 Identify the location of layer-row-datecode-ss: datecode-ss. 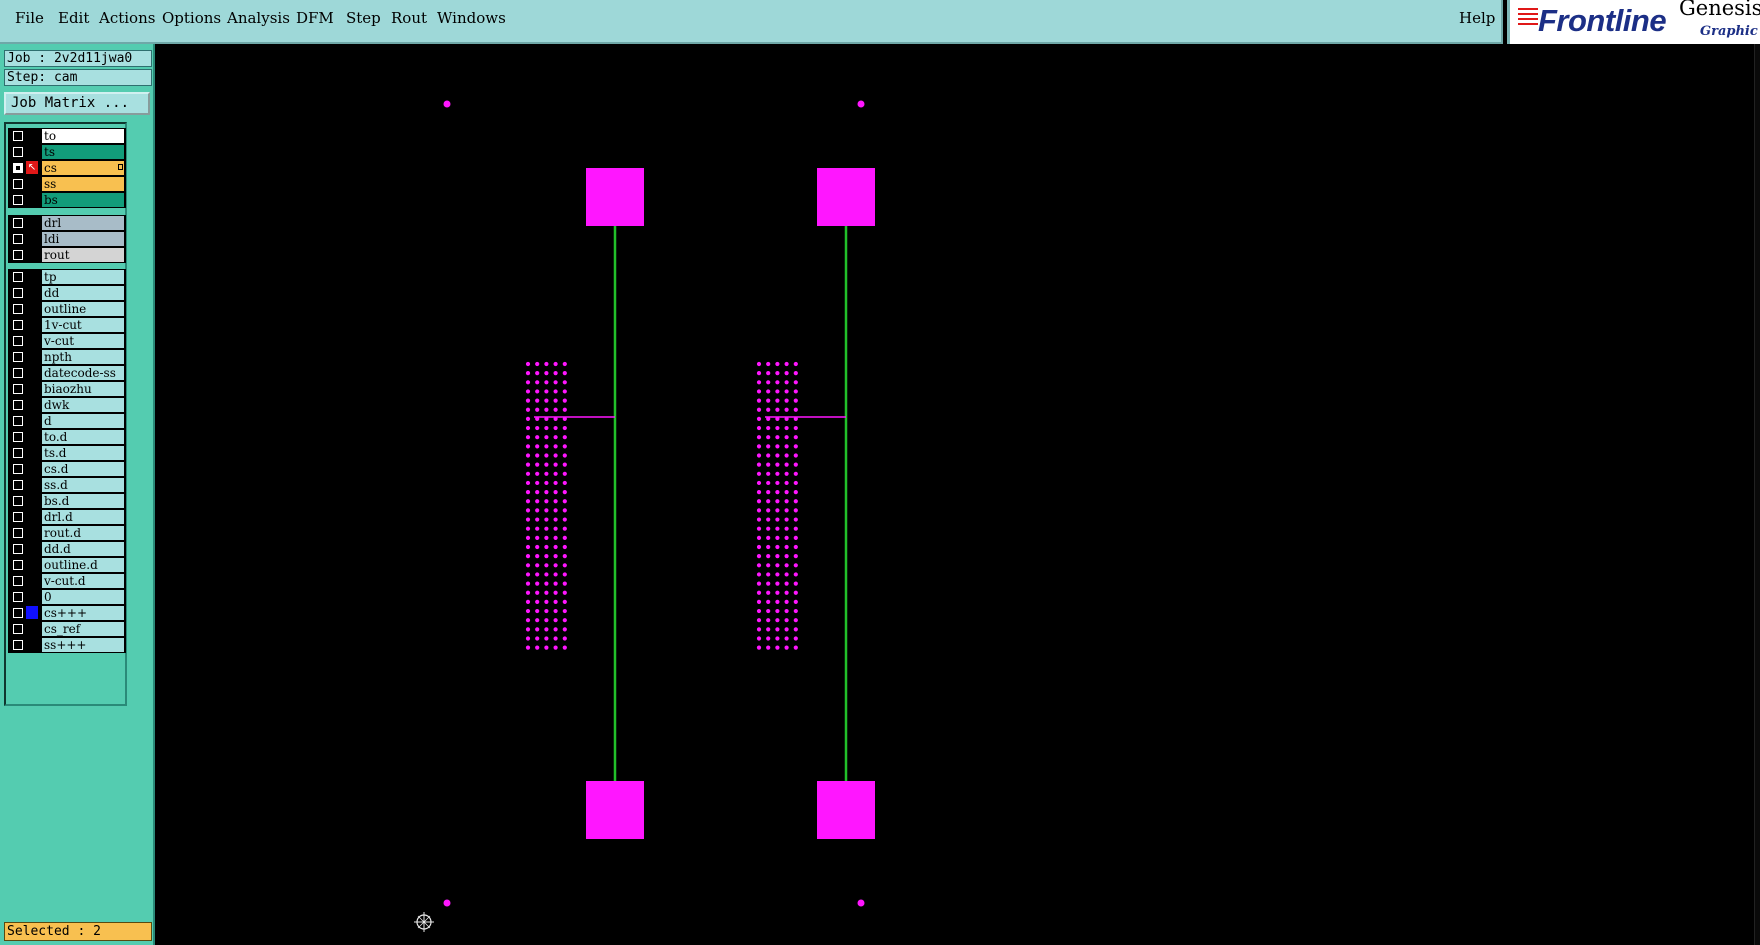
(67, 373).